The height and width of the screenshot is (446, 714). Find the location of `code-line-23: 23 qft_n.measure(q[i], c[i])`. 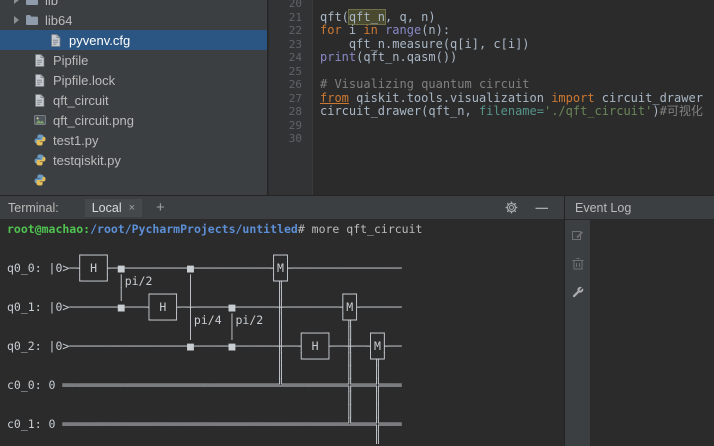

code-line-23: 23 qft_n.measure(q[i], c[i]) is located at coordinates (491, 44).